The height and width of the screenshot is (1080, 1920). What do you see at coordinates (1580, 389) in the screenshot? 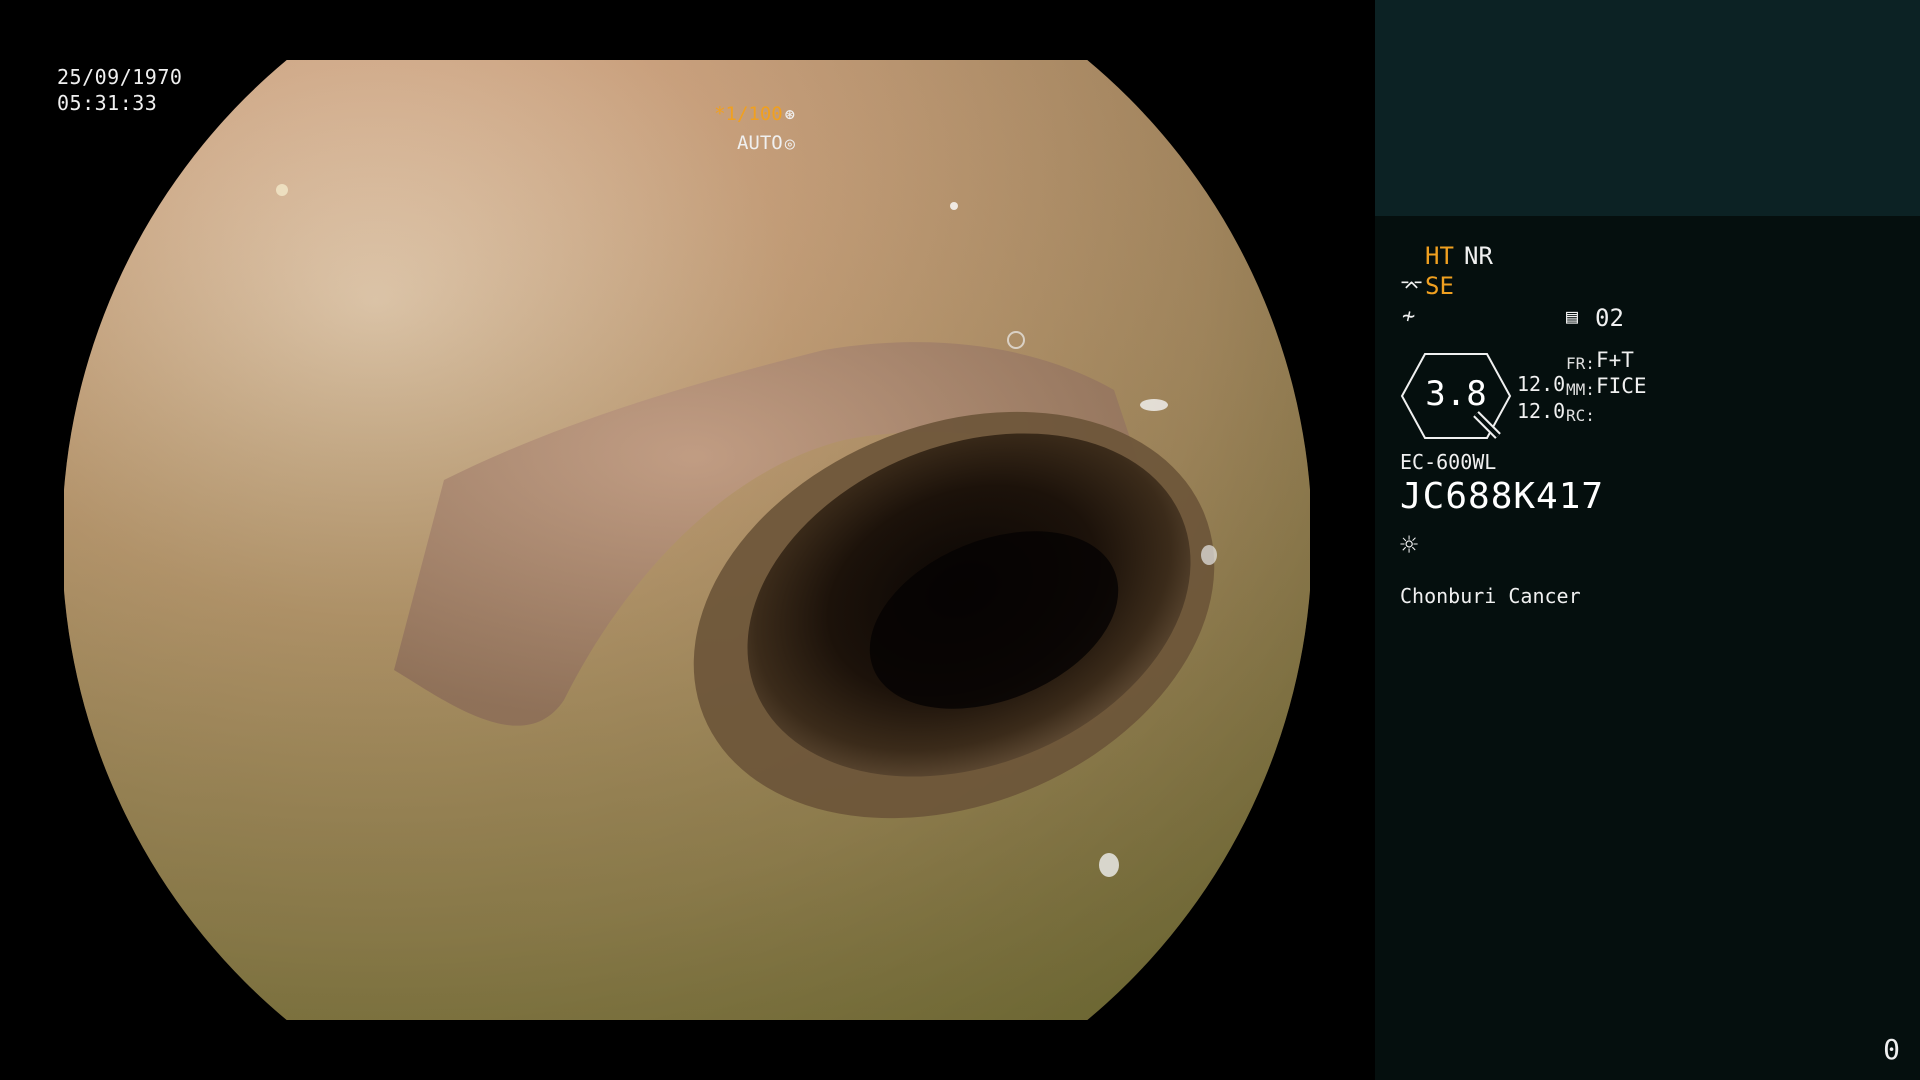
I see `mm-label: MM:` at bounding box center [1580, 389].